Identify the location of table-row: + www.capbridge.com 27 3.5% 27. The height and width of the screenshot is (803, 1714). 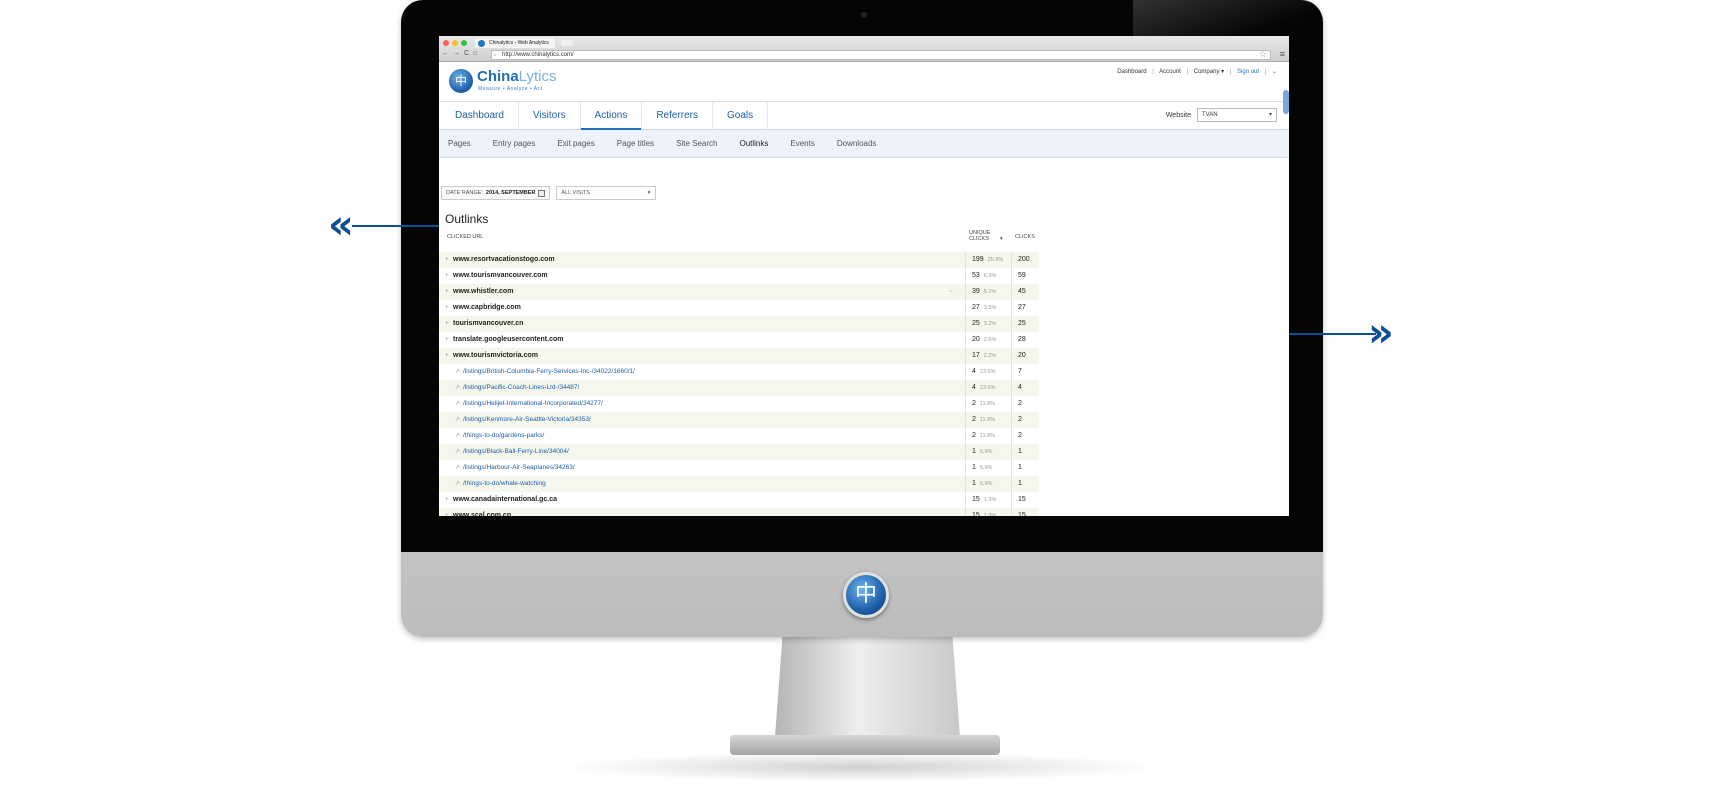
(739, 308).